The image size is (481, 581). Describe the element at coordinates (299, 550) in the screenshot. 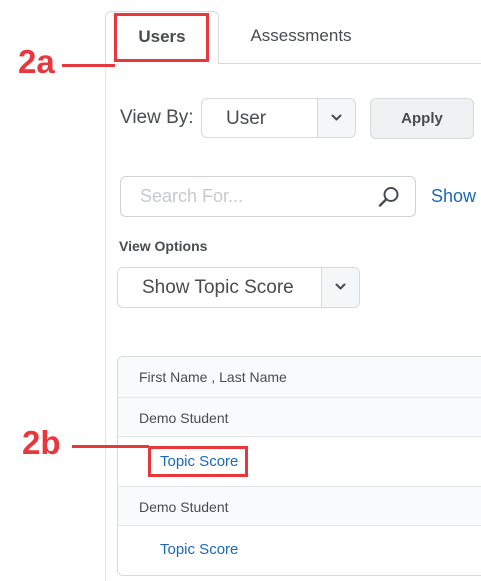

I see `table-row: Topic Score` at that location.